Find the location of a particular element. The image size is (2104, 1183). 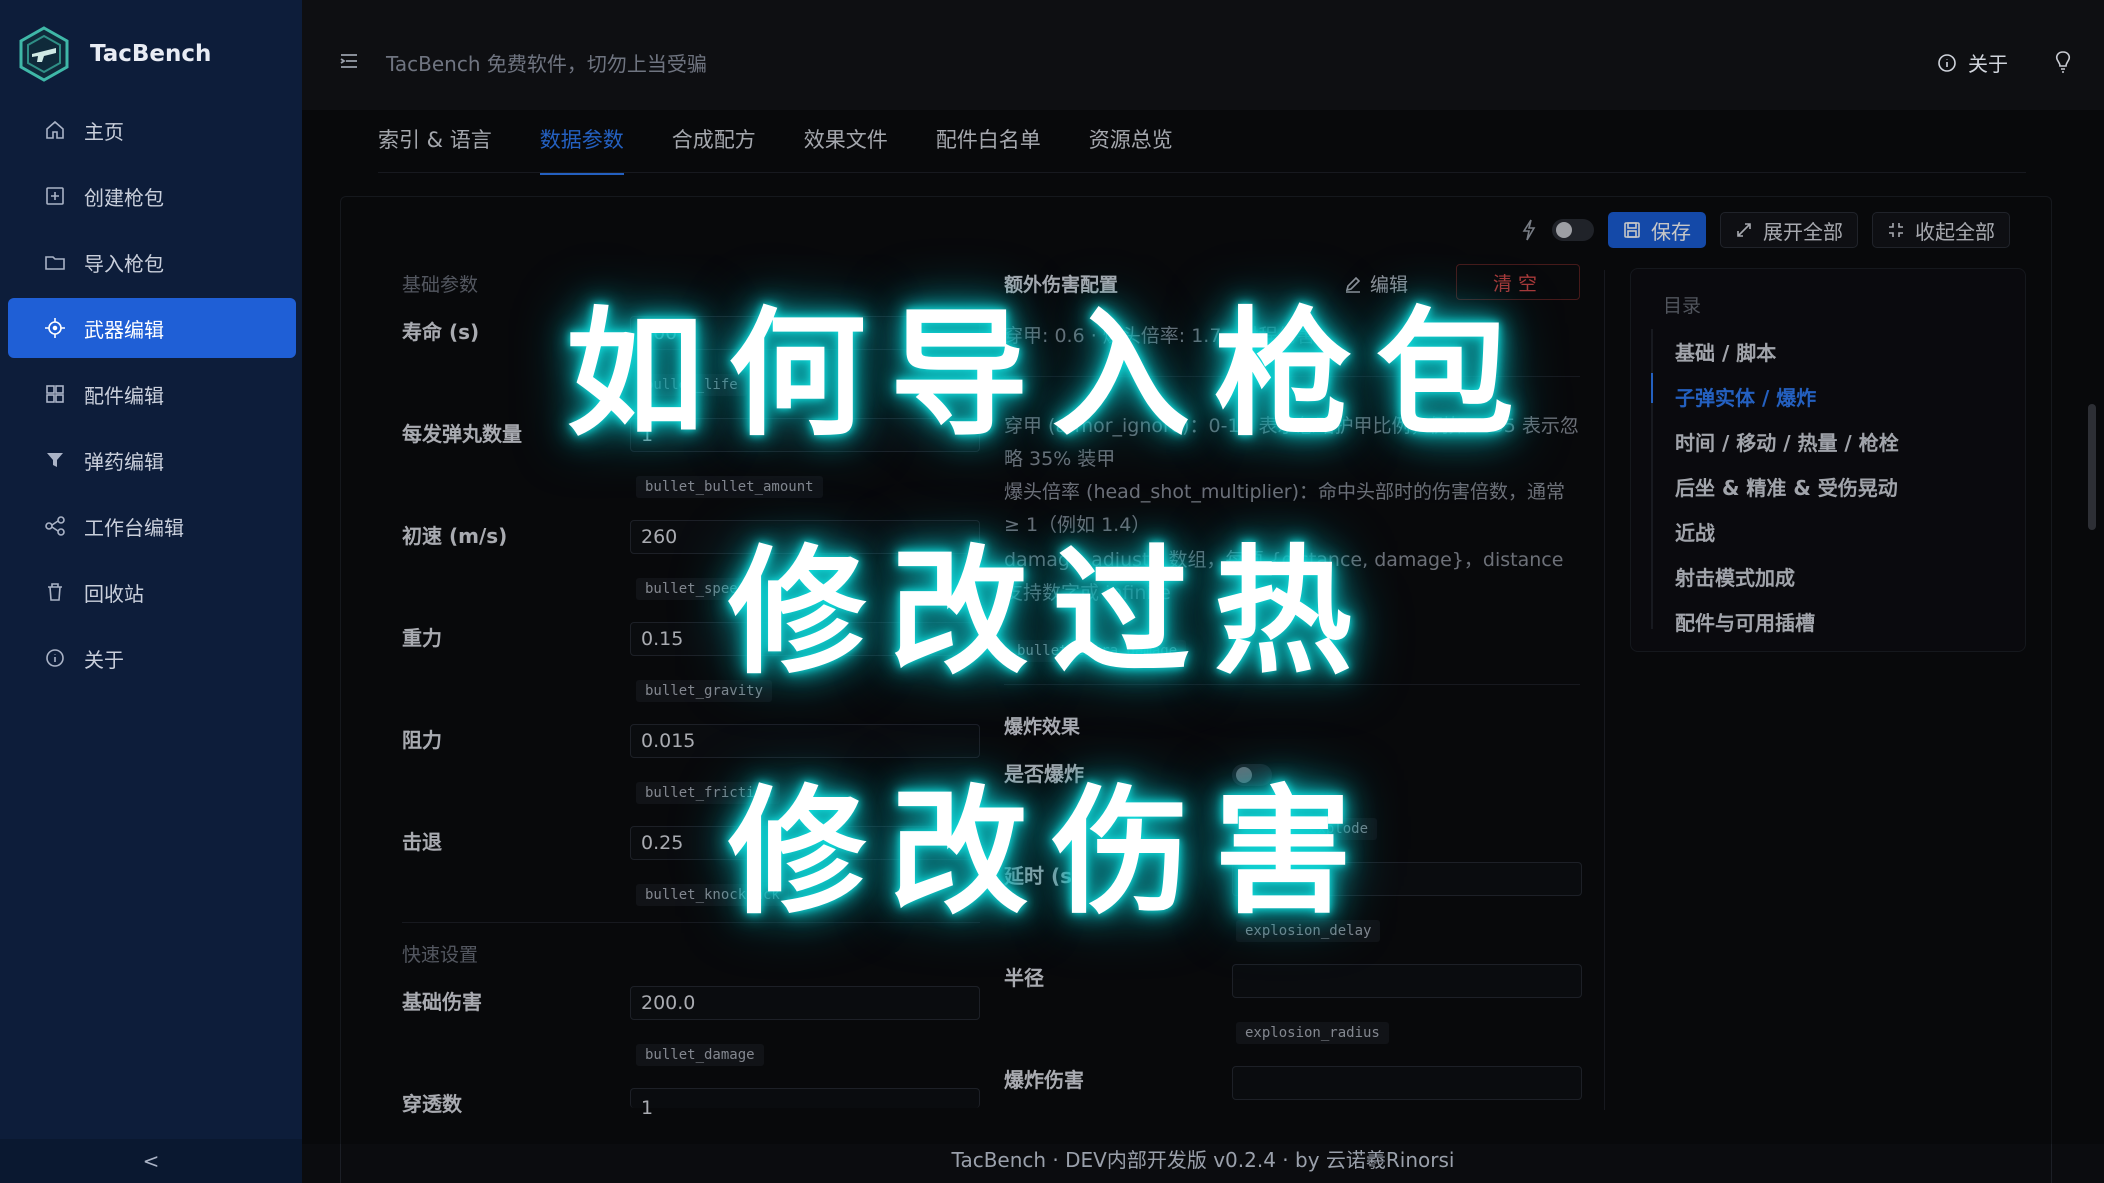

key-tag-explosion-delay: explosion_delay is located at coordinates (1308, 931).